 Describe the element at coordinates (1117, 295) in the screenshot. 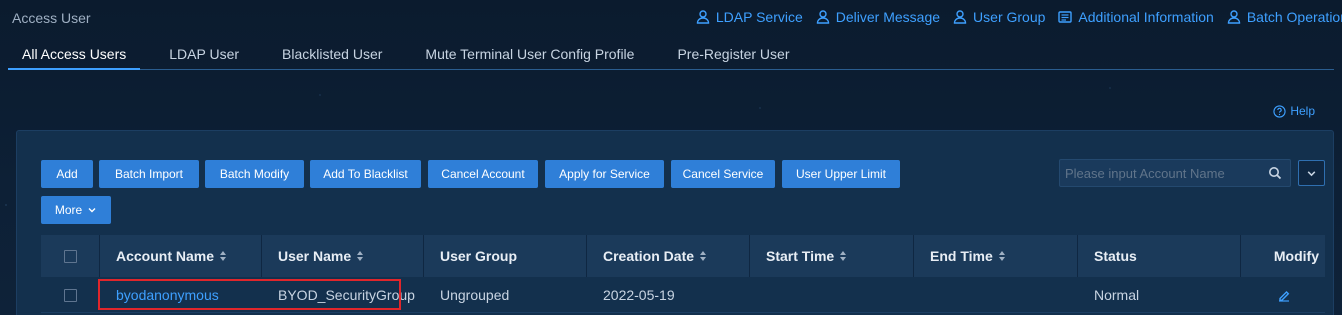

I see `status-cell: Normal` at that location.